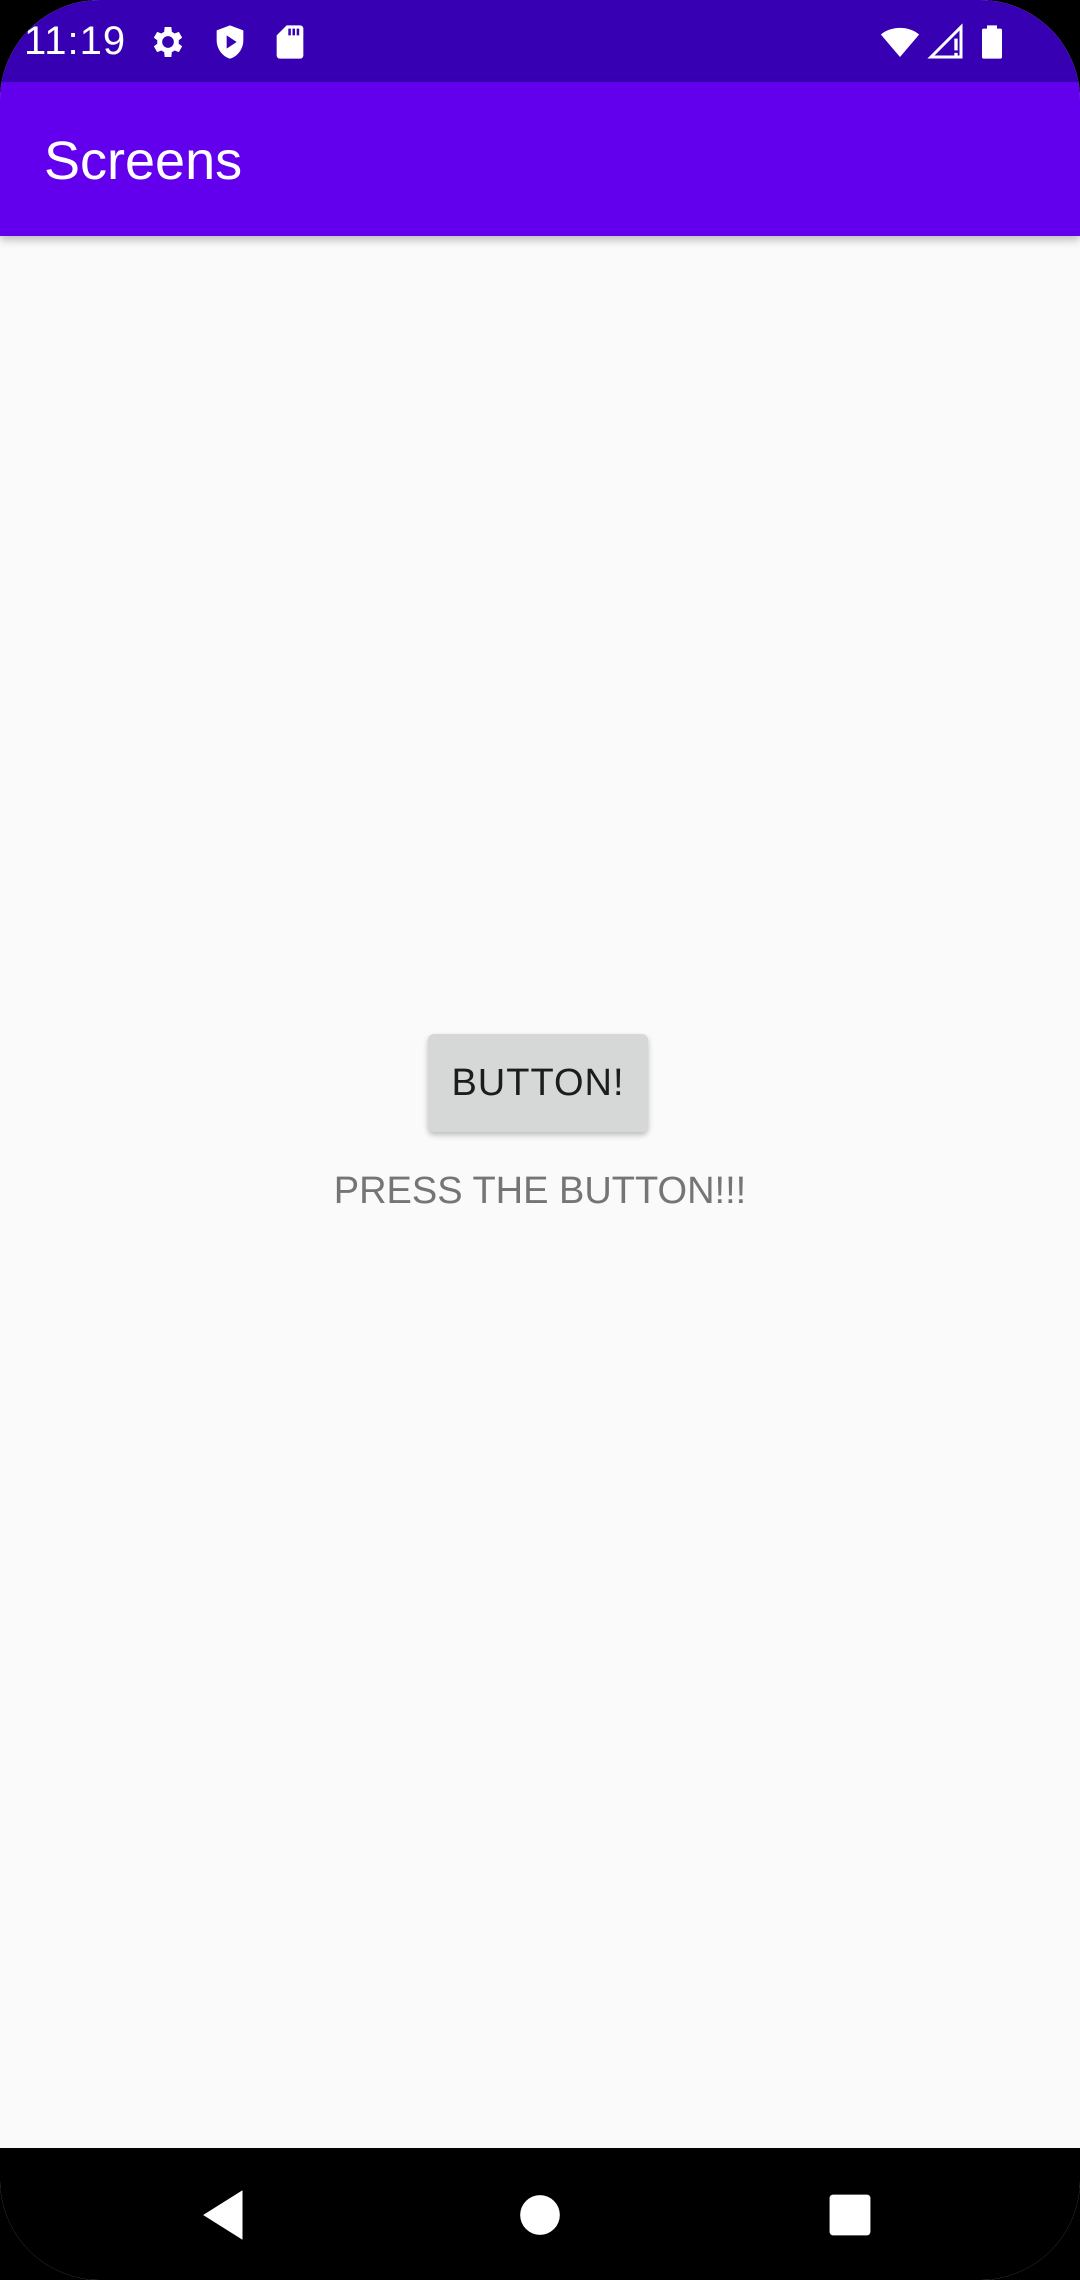  Describe the element at coordinates (900, 42) in the screenshot. I see `wifi-icon` at that location.